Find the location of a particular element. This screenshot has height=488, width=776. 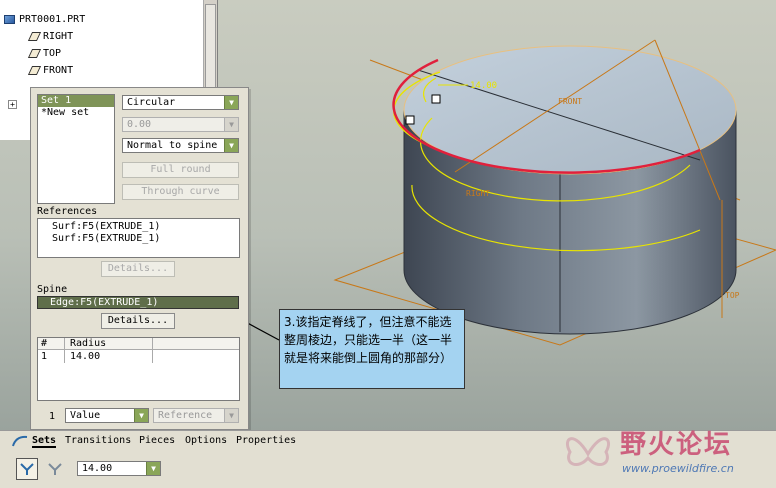

table-header-index: # is located at coordinates (44, 343).